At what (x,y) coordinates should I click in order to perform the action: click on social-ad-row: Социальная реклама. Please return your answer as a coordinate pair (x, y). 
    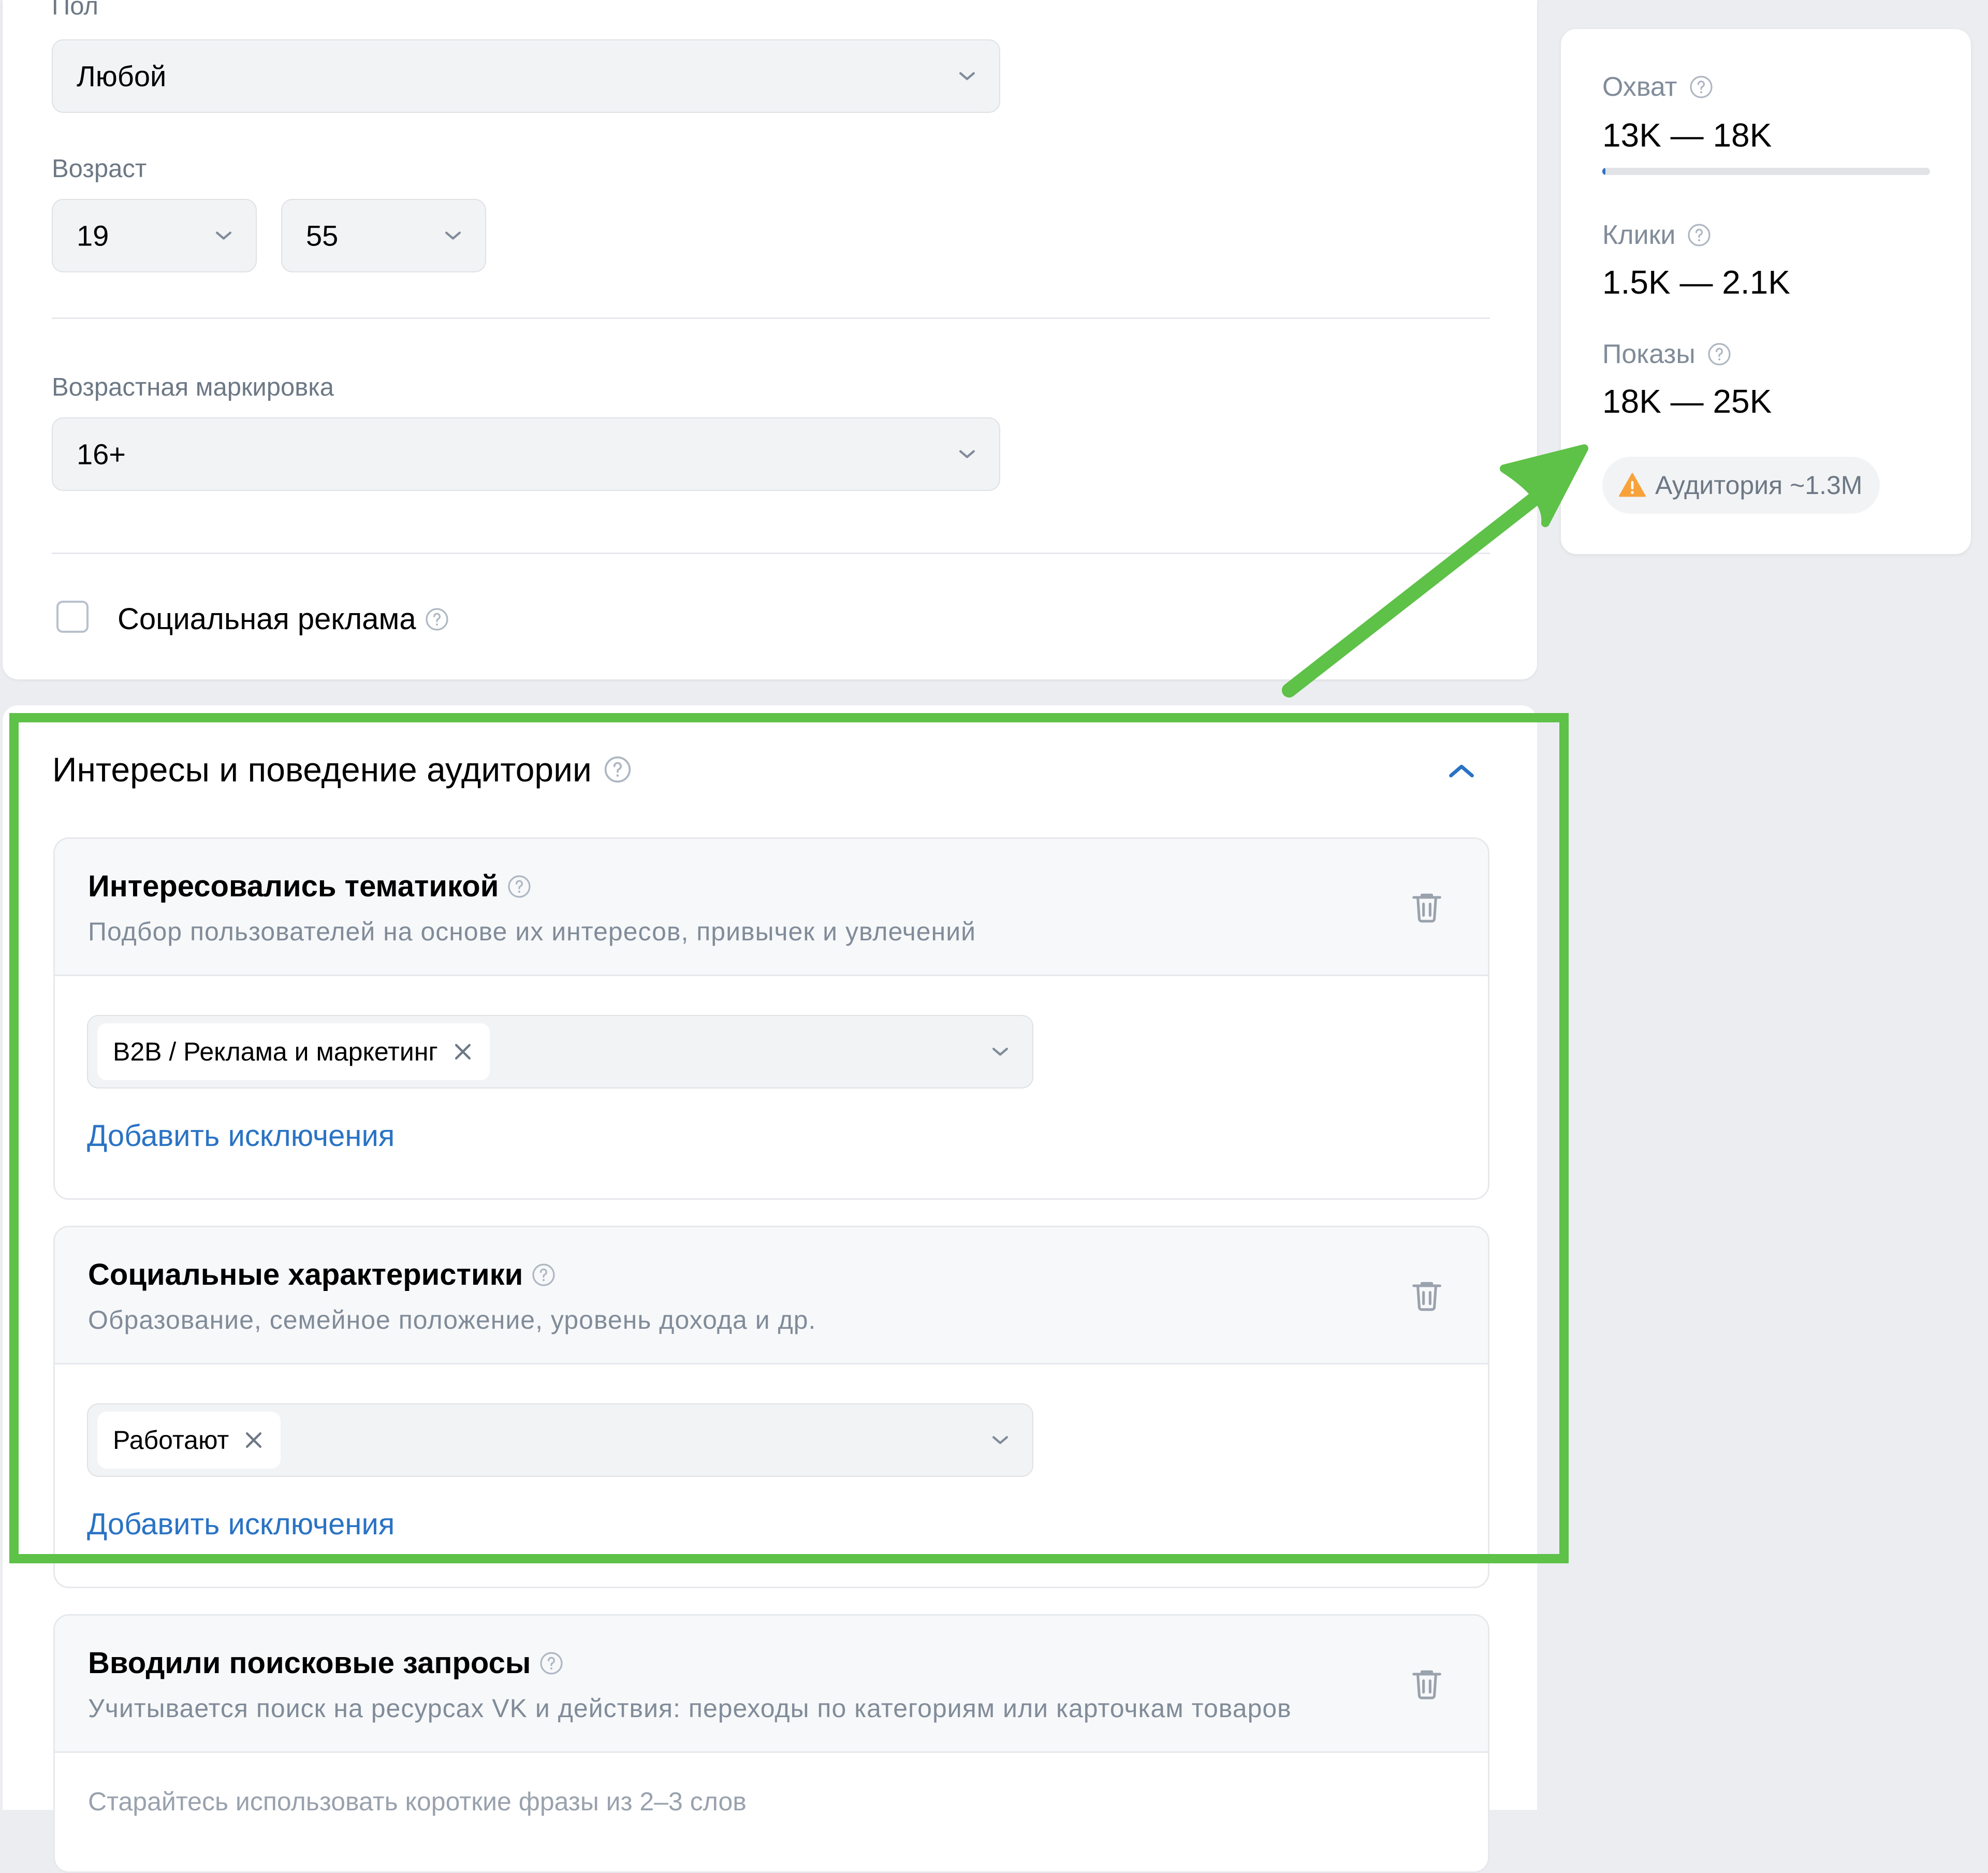
    Looking at the image, I should click on (283, 619).